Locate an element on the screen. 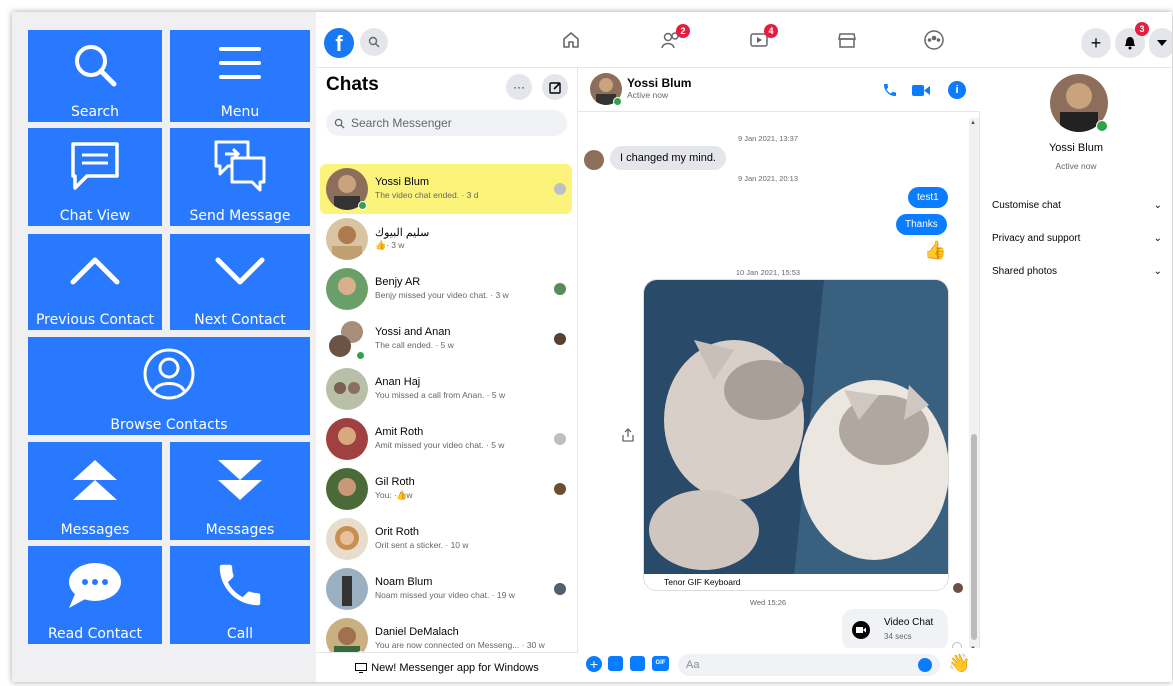 The width and height of the screenshot is (1173, 686). messages-down-label: Messages is located at coordinates (240, 530).